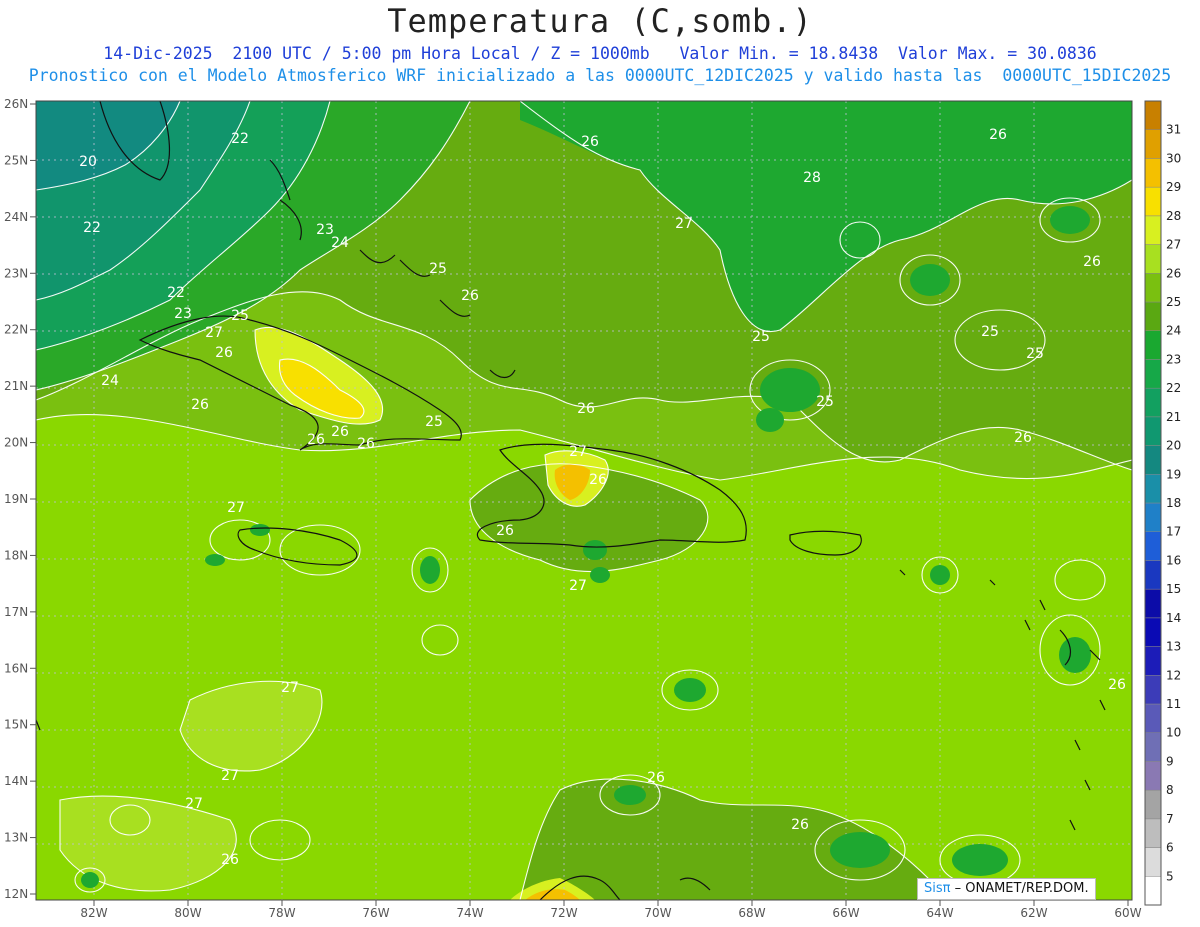 The image size is (1200, 927). Describe the element at coordinates (1127, 913) in the screenshot. I see `lon-label: 60W` at that location.